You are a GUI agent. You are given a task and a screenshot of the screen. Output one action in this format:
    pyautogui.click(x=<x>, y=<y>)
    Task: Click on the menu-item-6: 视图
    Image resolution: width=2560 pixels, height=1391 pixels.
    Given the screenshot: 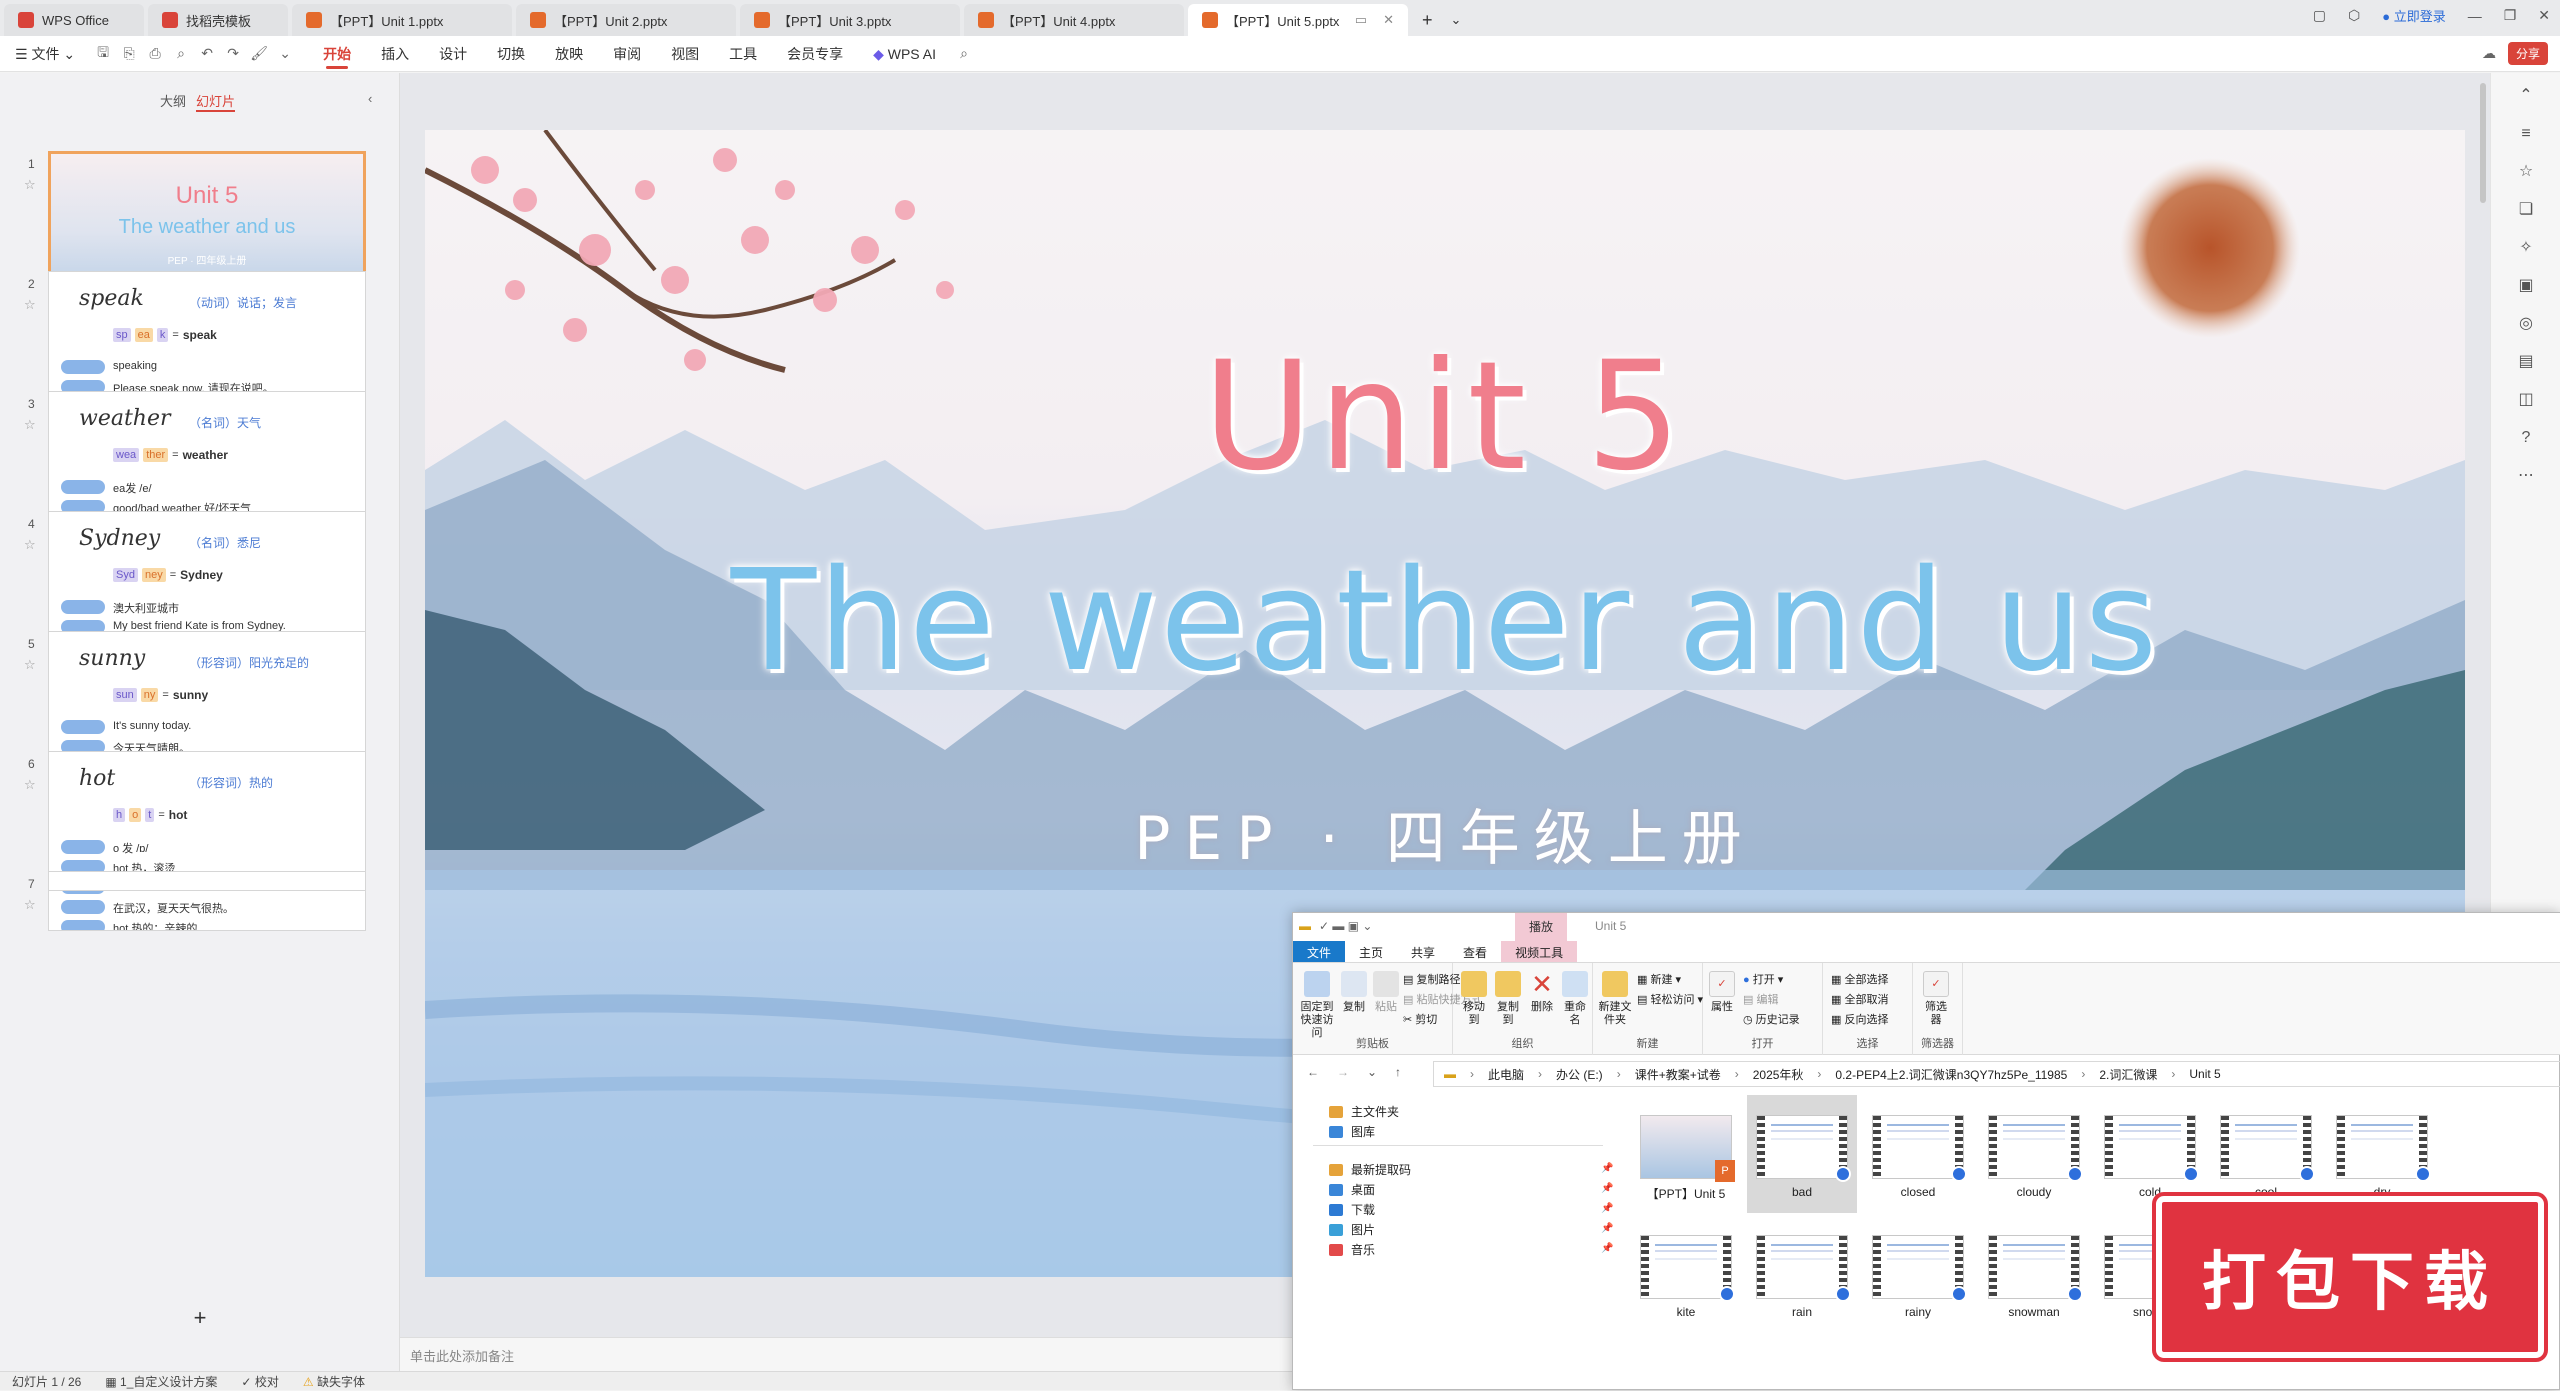 What is the action you would take?
    pyautogui.click(x=685, y=54)
    